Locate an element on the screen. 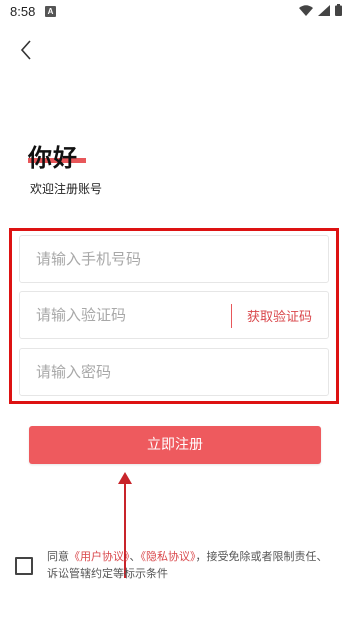 The height and width of the screenshot is (622, 350). page-title: 你好 is located at coordinates (53, 158).